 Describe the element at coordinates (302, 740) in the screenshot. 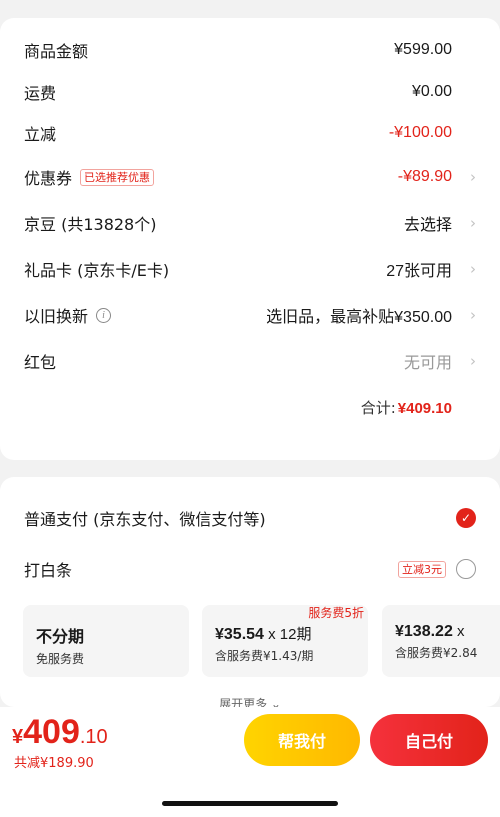

I see `help-me-pay-button: 帮我付` at that location.